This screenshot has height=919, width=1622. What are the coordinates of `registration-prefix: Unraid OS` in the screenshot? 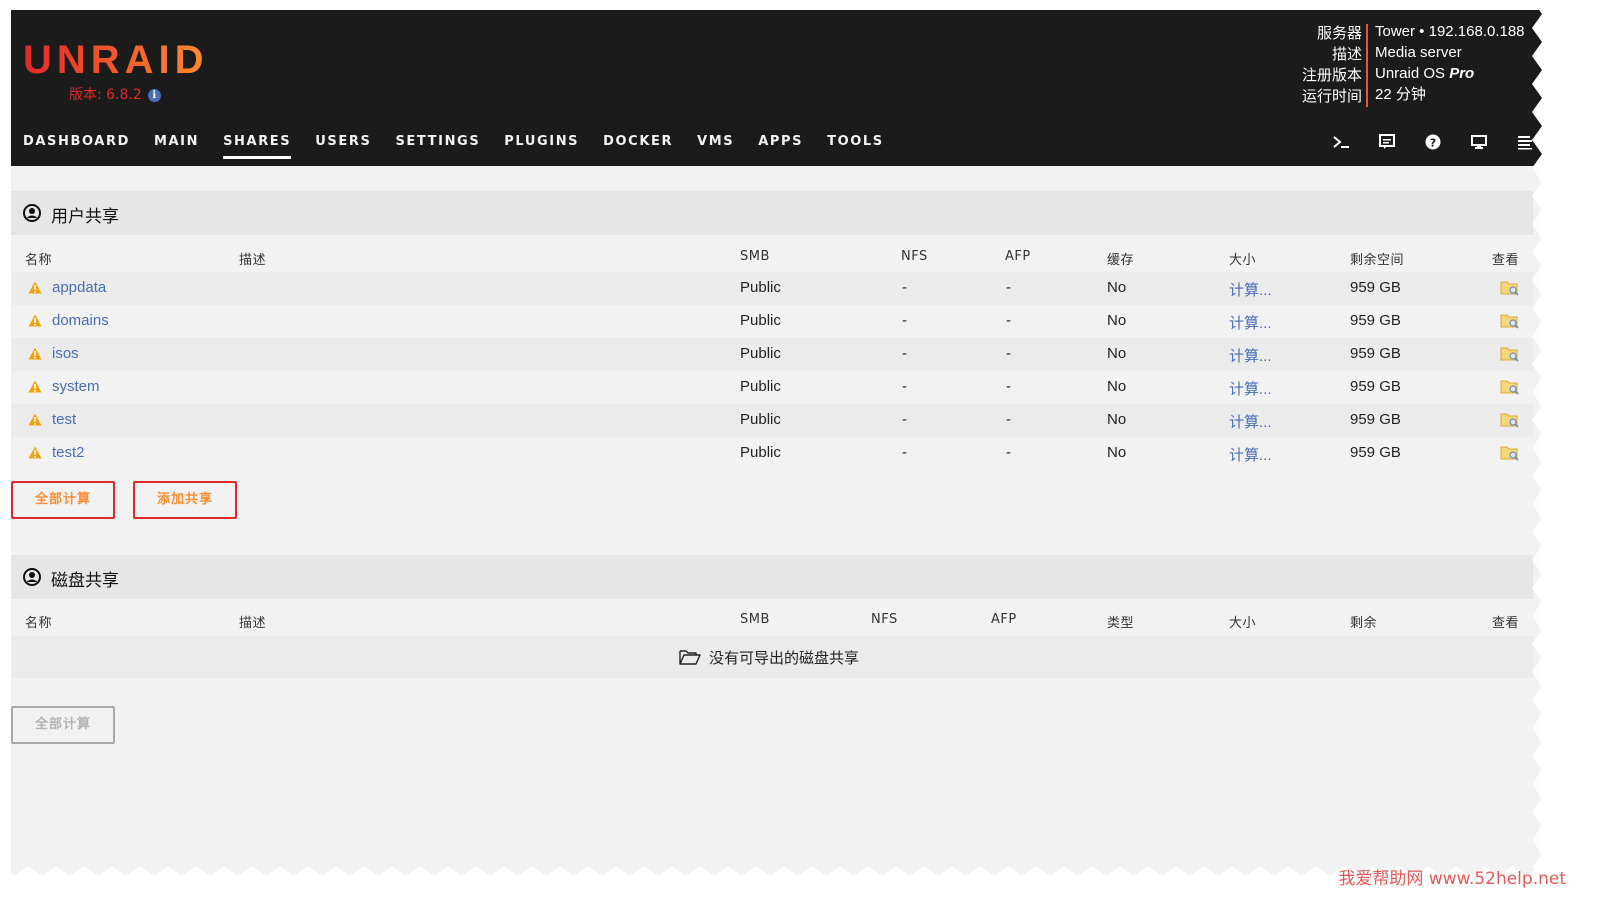 It's located at (1412, 73).